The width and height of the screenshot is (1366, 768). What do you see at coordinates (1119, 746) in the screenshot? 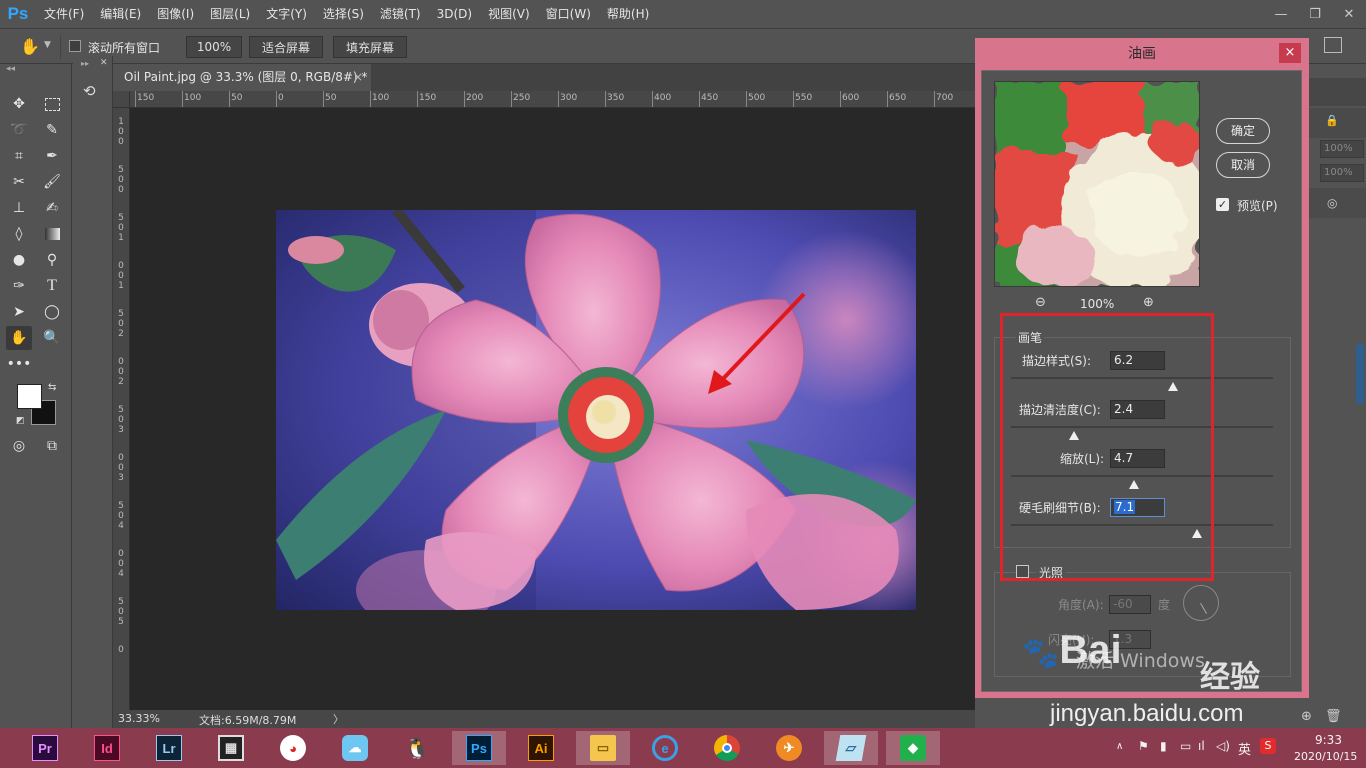
I see `tray-expand-icon: ∧` at bounding box center [1119, 746].